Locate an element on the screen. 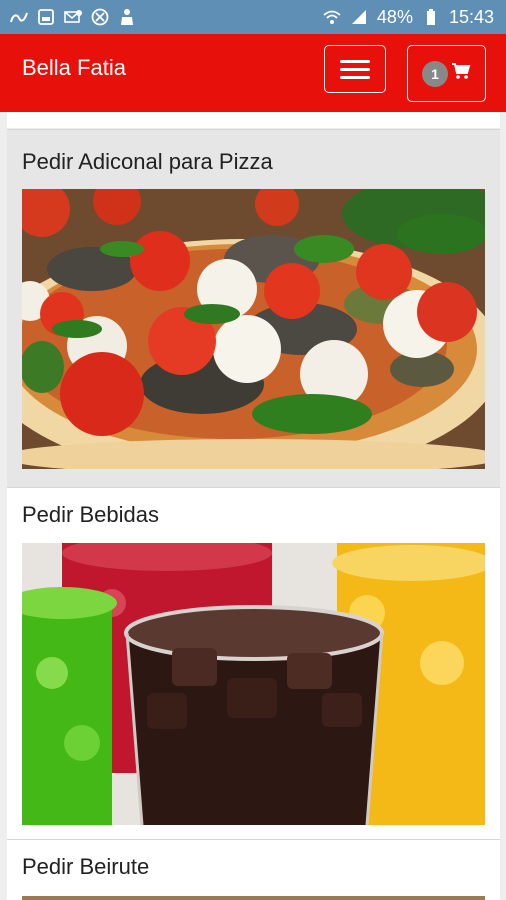 The width and height of the screenshot is (506, 900). menu-button is located at coordinates (355, 69).